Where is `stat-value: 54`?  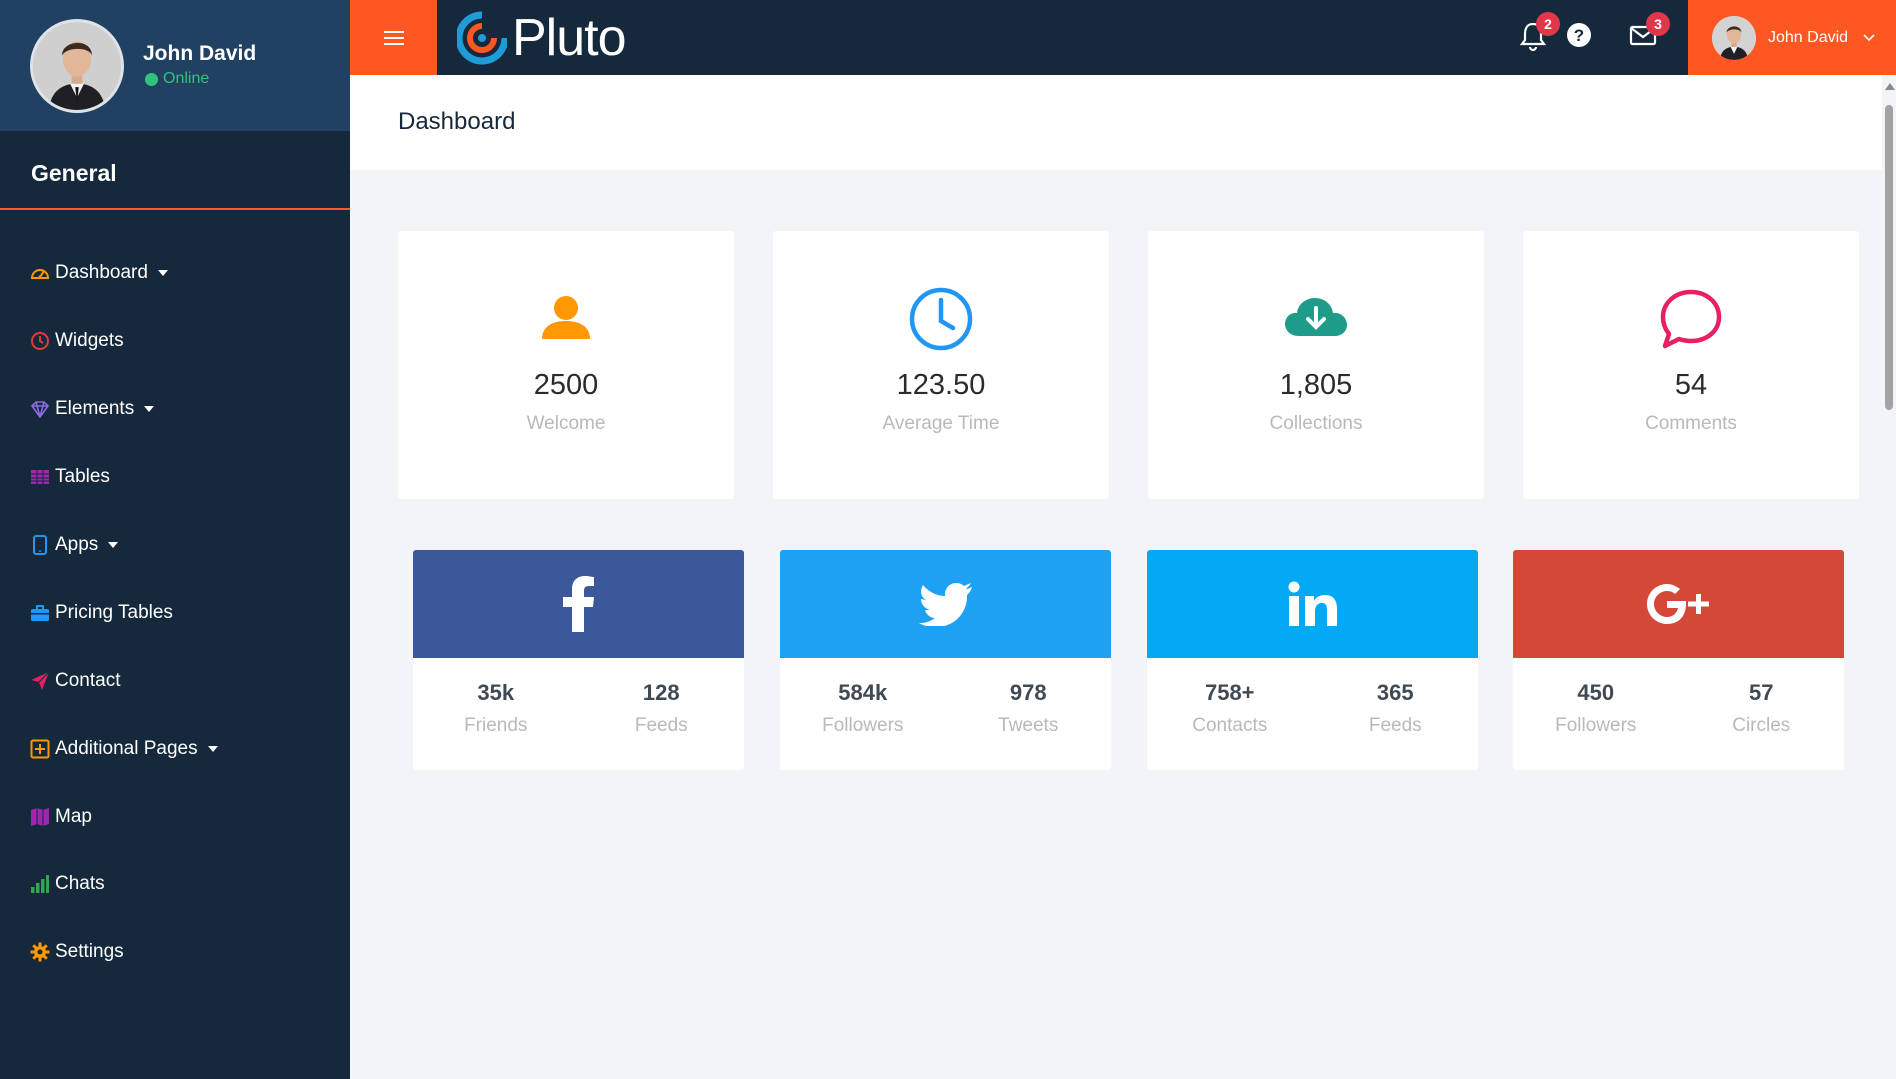
stat-value: 54 is located at coordinates (1691, 385).